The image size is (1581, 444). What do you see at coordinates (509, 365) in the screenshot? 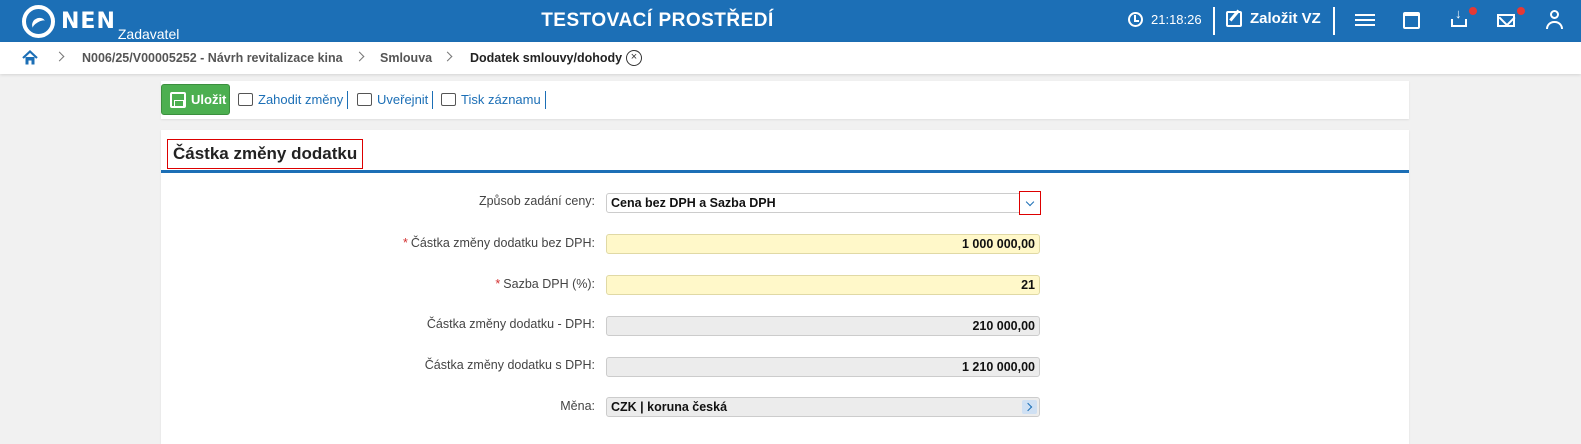
I see `amount-gross-label: Částka změny dodatku s DPH:` at bounding box center [509, 365].